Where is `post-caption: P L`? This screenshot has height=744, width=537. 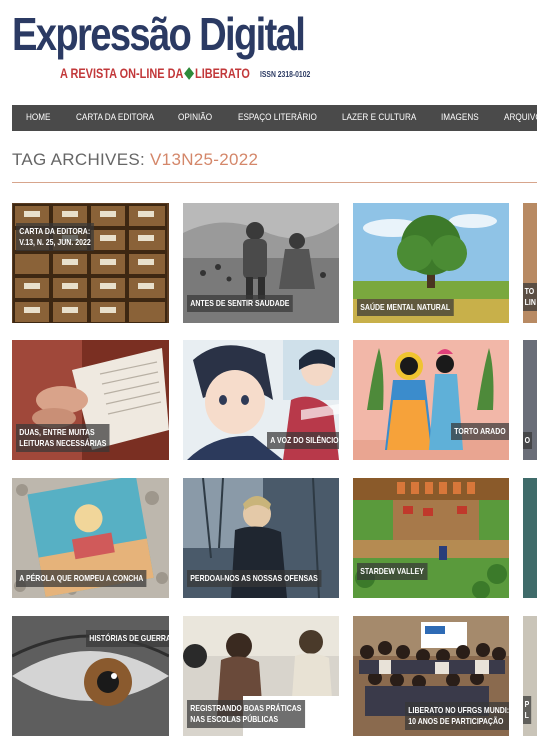
post-caption: P L is located at coordinates (527, 710).